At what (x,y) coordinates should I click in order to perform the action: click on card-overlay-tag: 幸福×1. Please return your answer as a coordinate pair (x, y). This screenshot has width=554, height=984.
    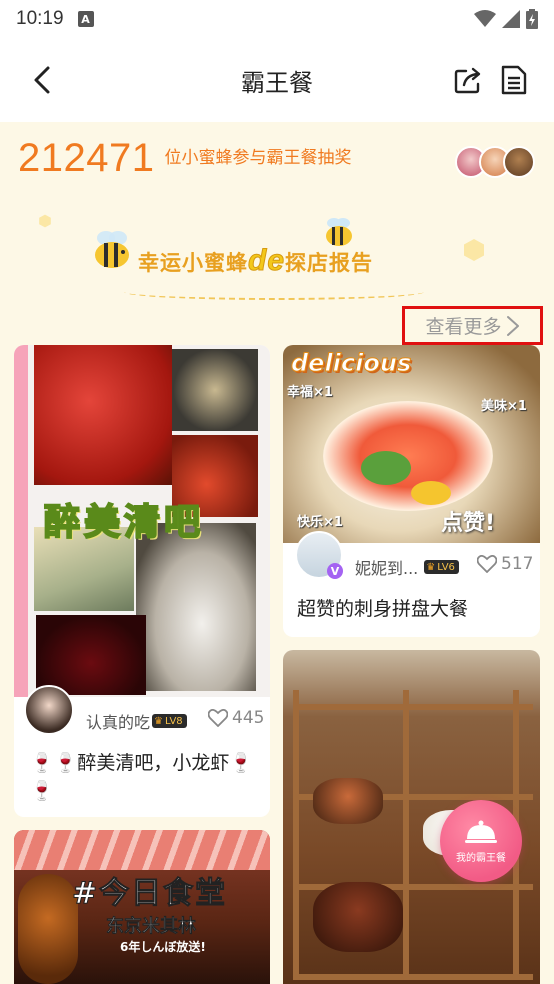
    Looking at the image, I should click on (310, 392).